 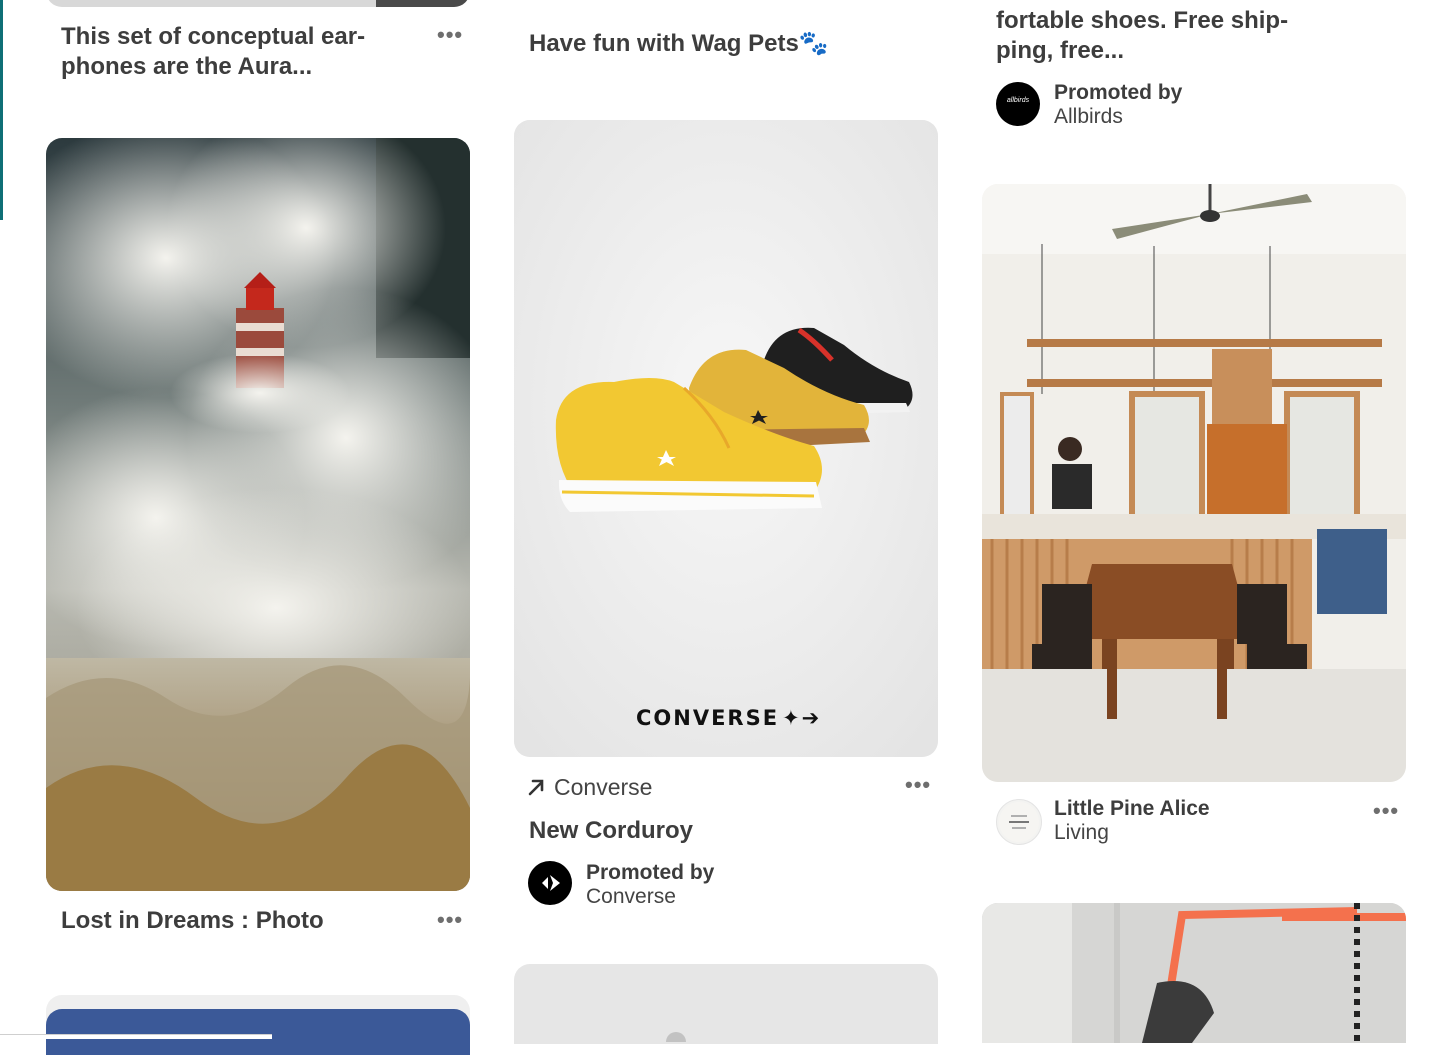 I want to click on little-pine-avatar, so click(x=1019, y=822).